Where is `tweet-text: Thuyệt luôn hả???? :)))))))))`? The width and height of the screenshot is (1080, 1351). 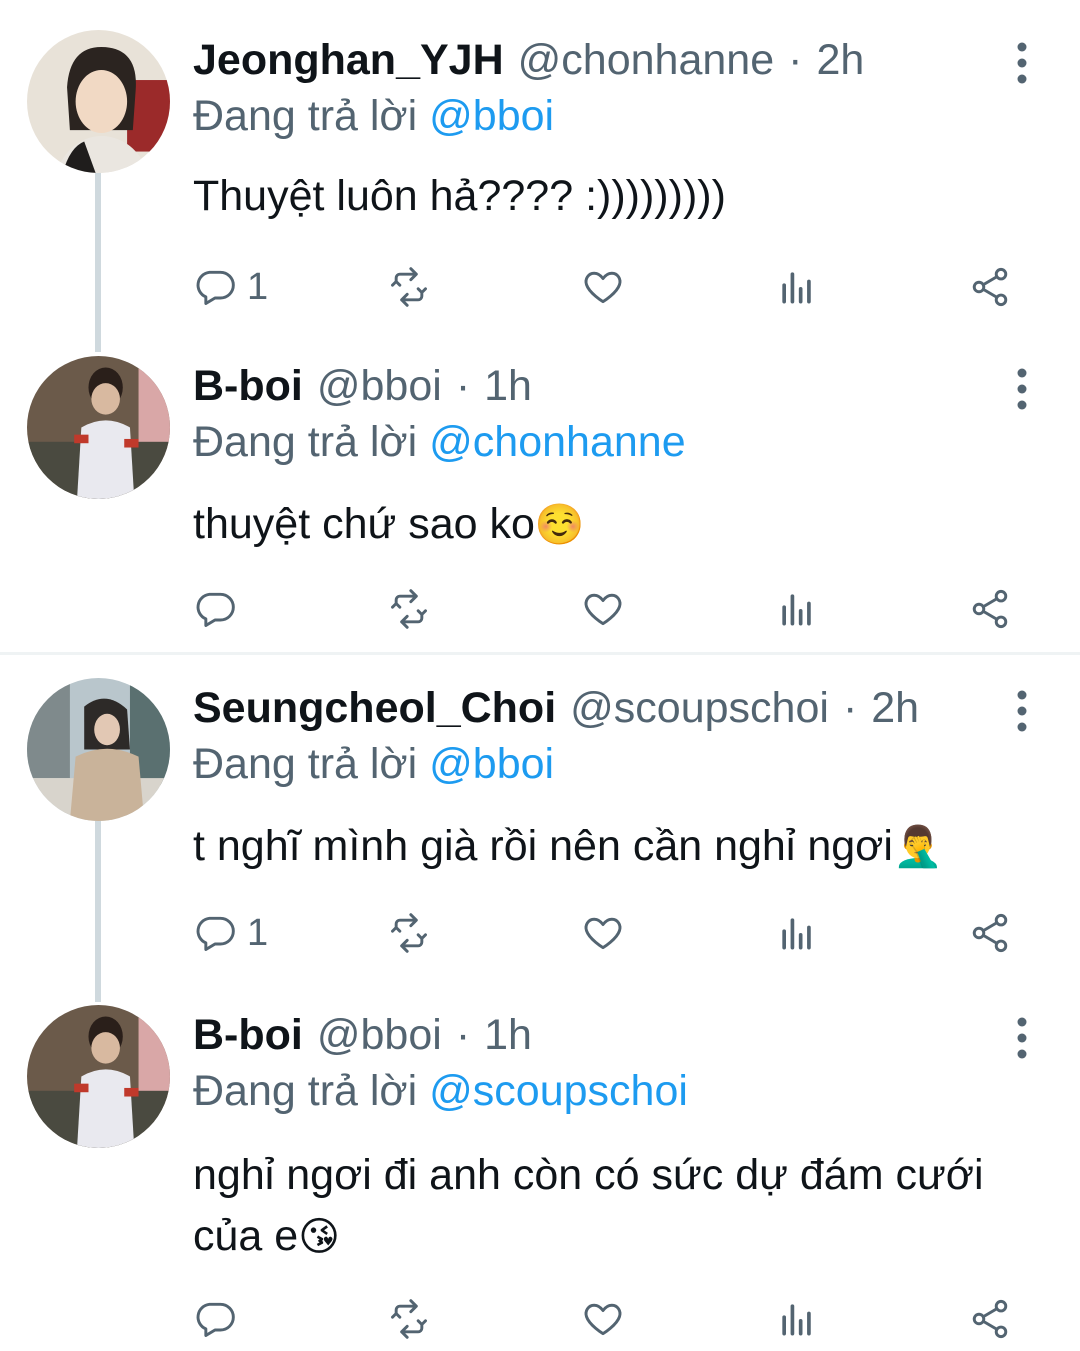 tweet-text: Thuyệt luôn hả???? :))))))))) is located at coordinates (623, 196).